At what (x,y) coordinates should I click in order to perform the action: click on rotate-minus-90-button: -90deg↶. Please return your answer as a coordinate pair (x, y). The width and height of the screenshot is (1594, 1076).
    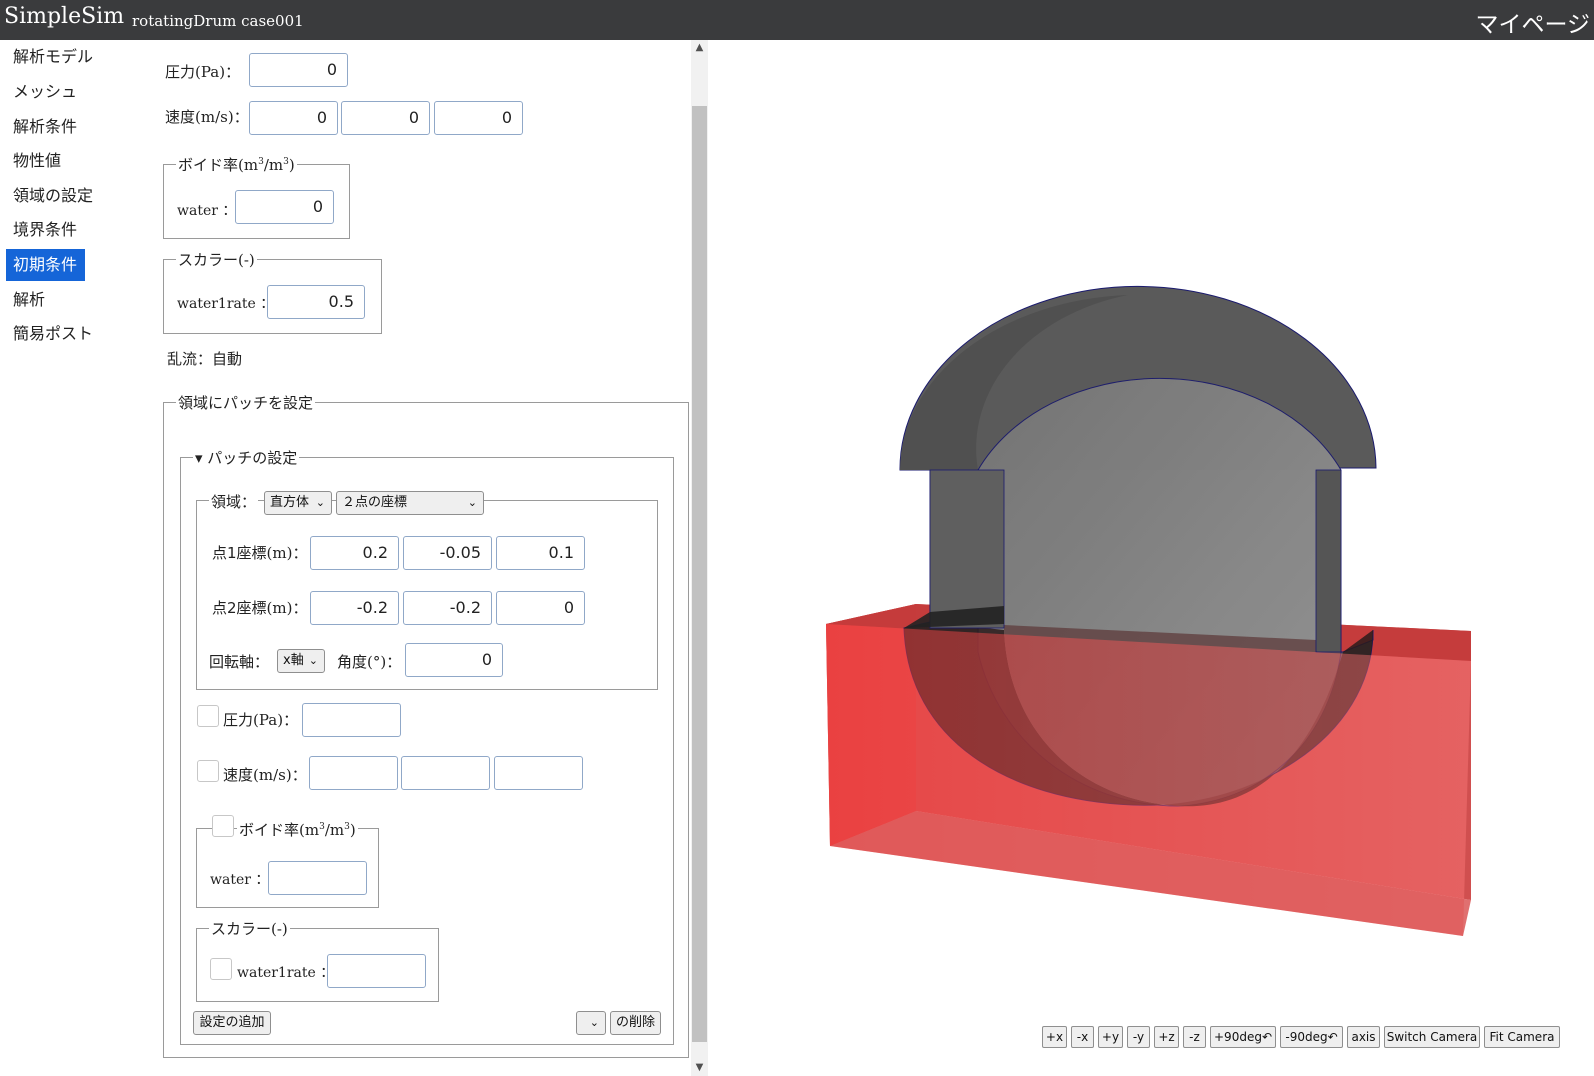
    Looking at the image, I should click on (1311, 1037).